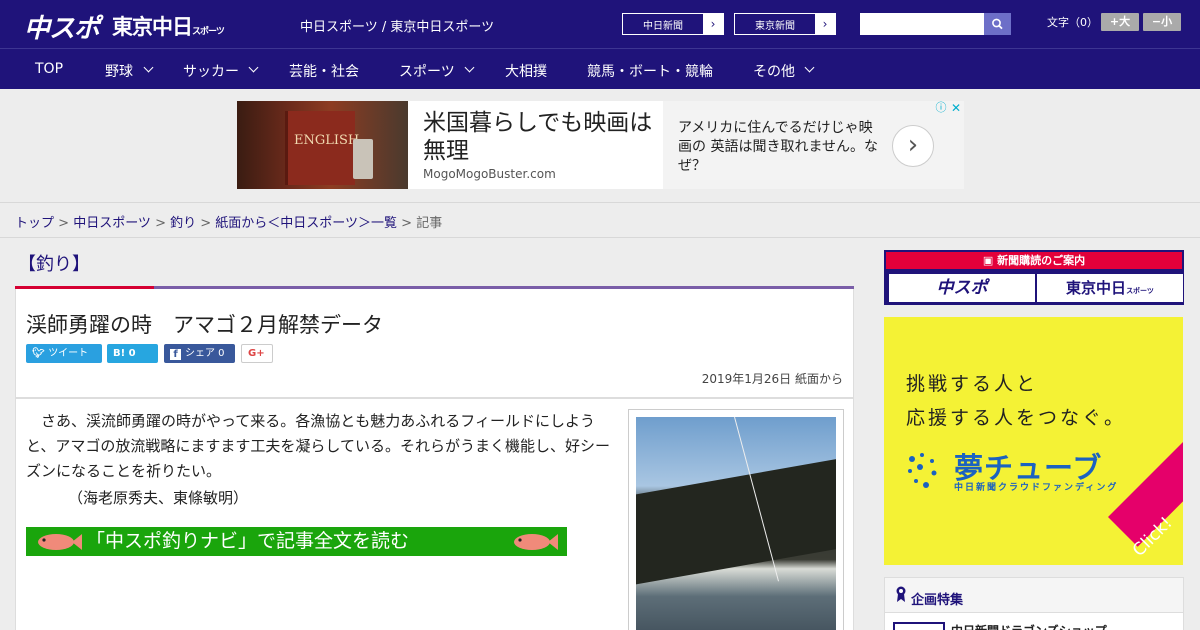 The height and width of the screenshot is (630, 1200). I want to click on subscription-heading-text: 新聞購読のご案内, so click(1041, 260).